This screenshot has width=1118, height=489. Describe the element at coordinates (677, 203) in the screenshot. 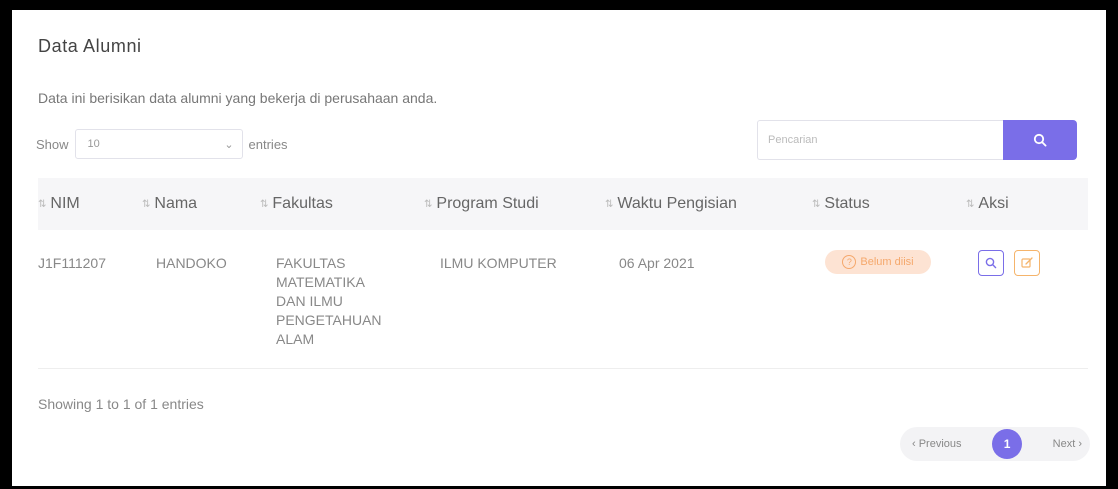

I see `header-label: Waktu Pengisian` at that location.